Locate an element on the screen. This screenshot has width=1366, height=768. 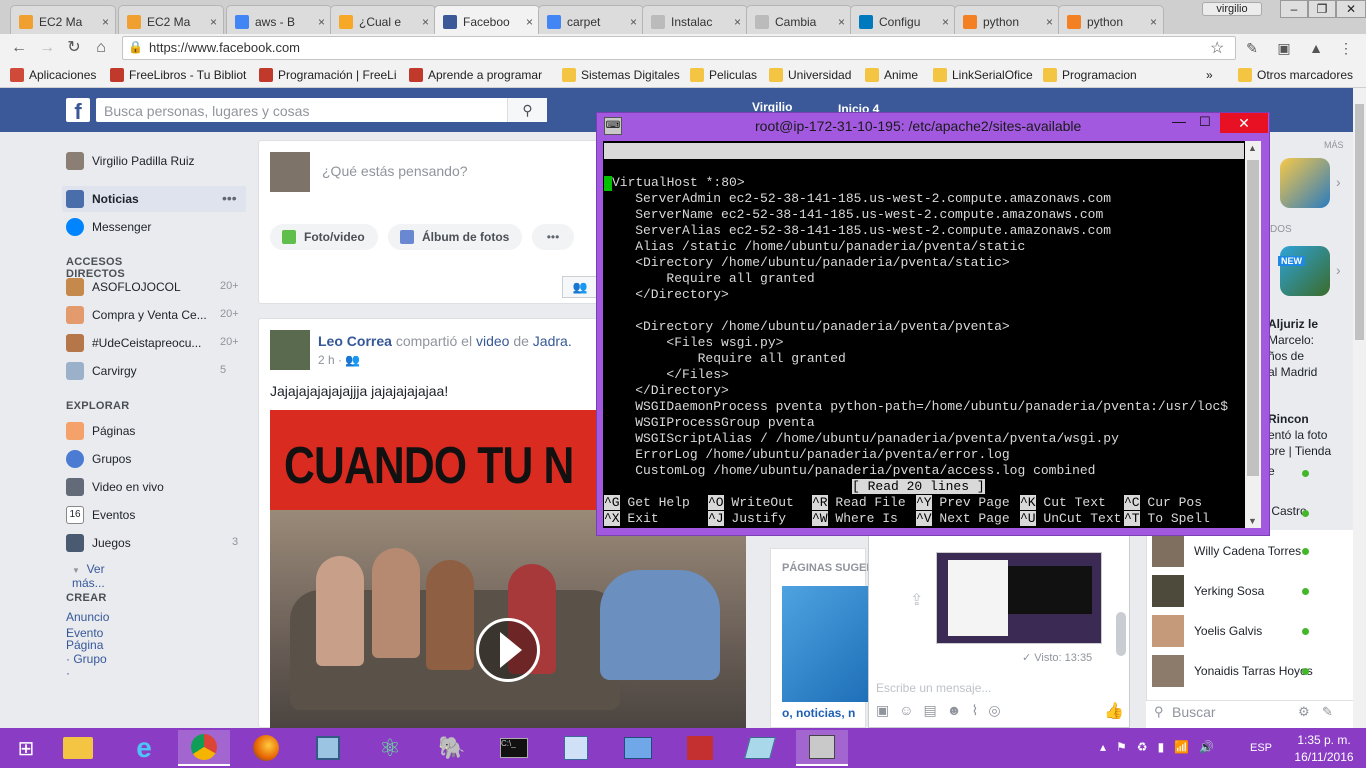
post-source-link: Jadra. is located at coordinates (552, 341).